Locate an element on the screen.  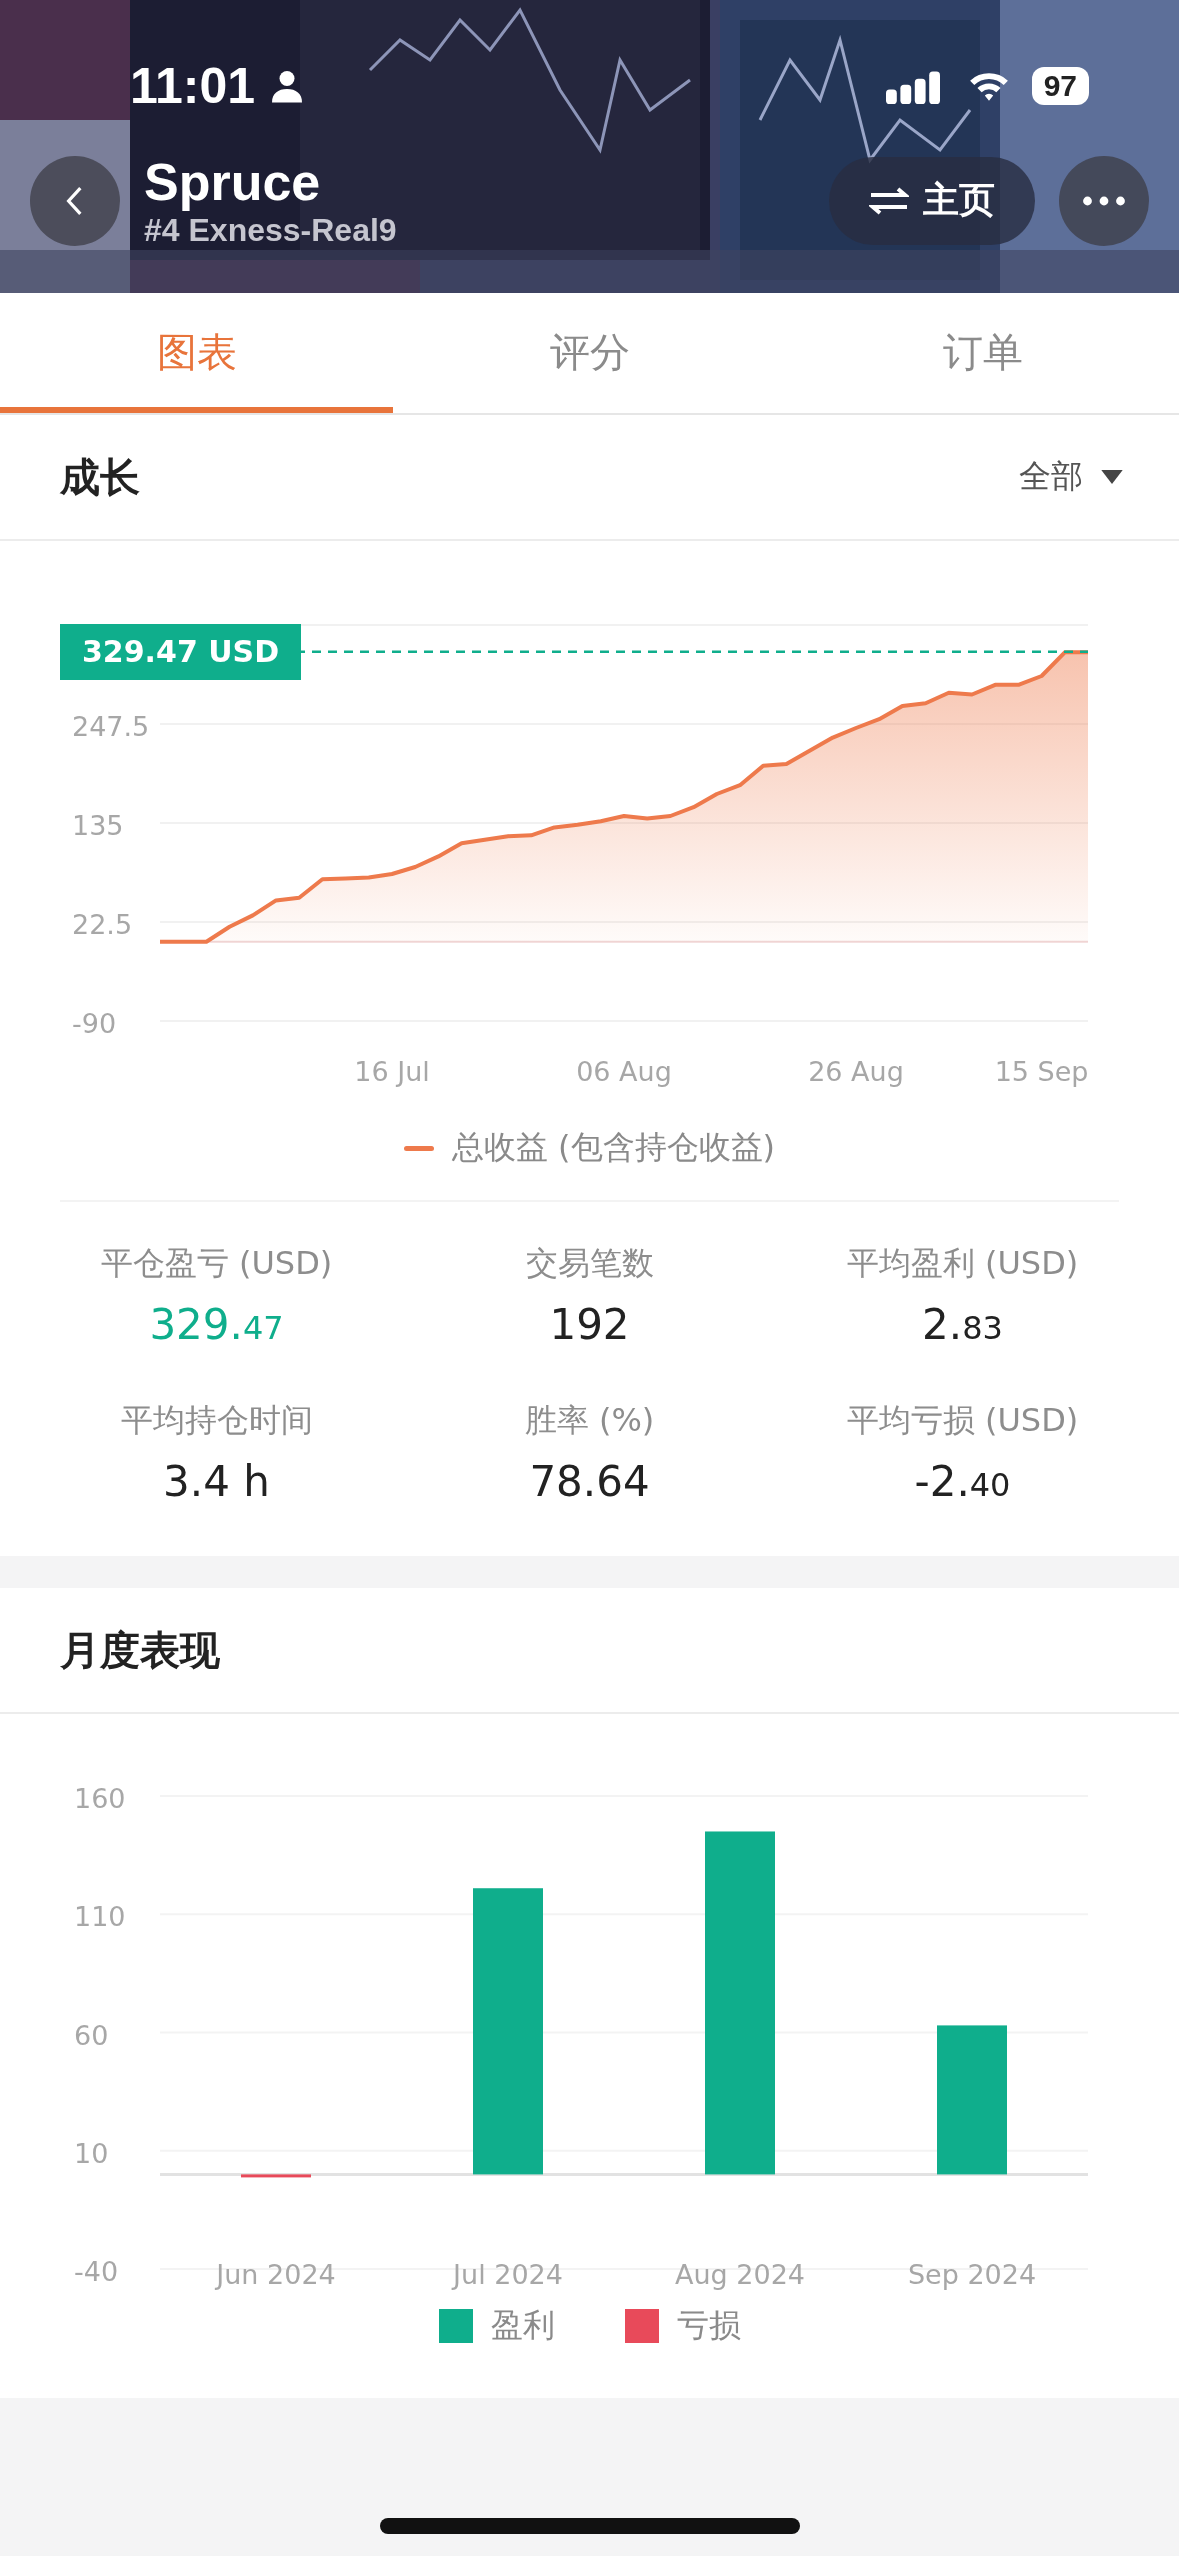
swap-arrows-icon is located at coordinates (889, 200).